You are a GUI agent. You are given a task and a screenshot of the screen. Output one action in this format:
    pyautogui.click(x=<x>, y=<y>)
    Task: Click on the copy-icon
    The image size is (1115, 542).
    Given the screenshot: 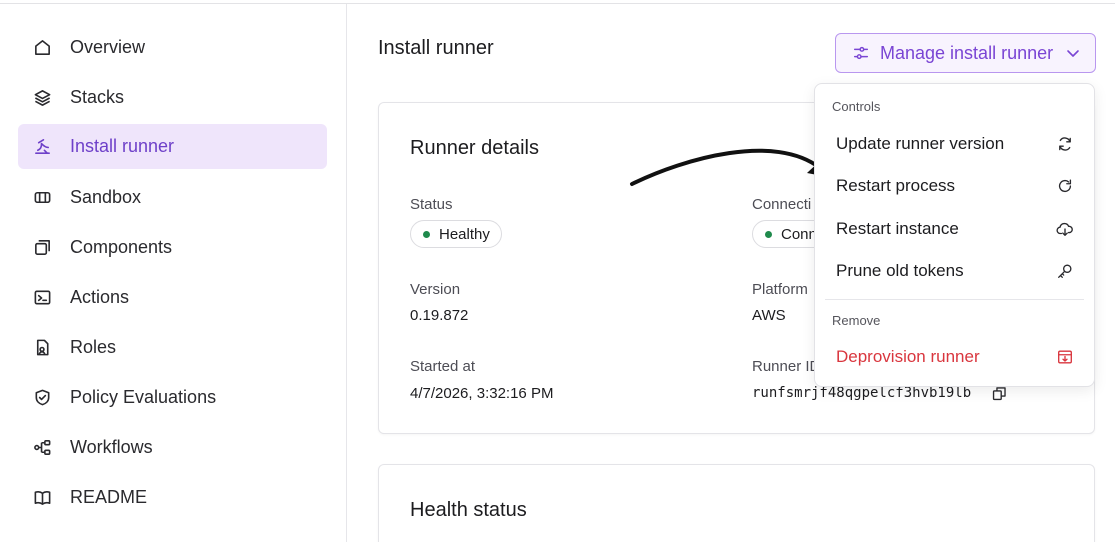 What is the action you would take?
    pyautogui.click(x=999, y=396)
    